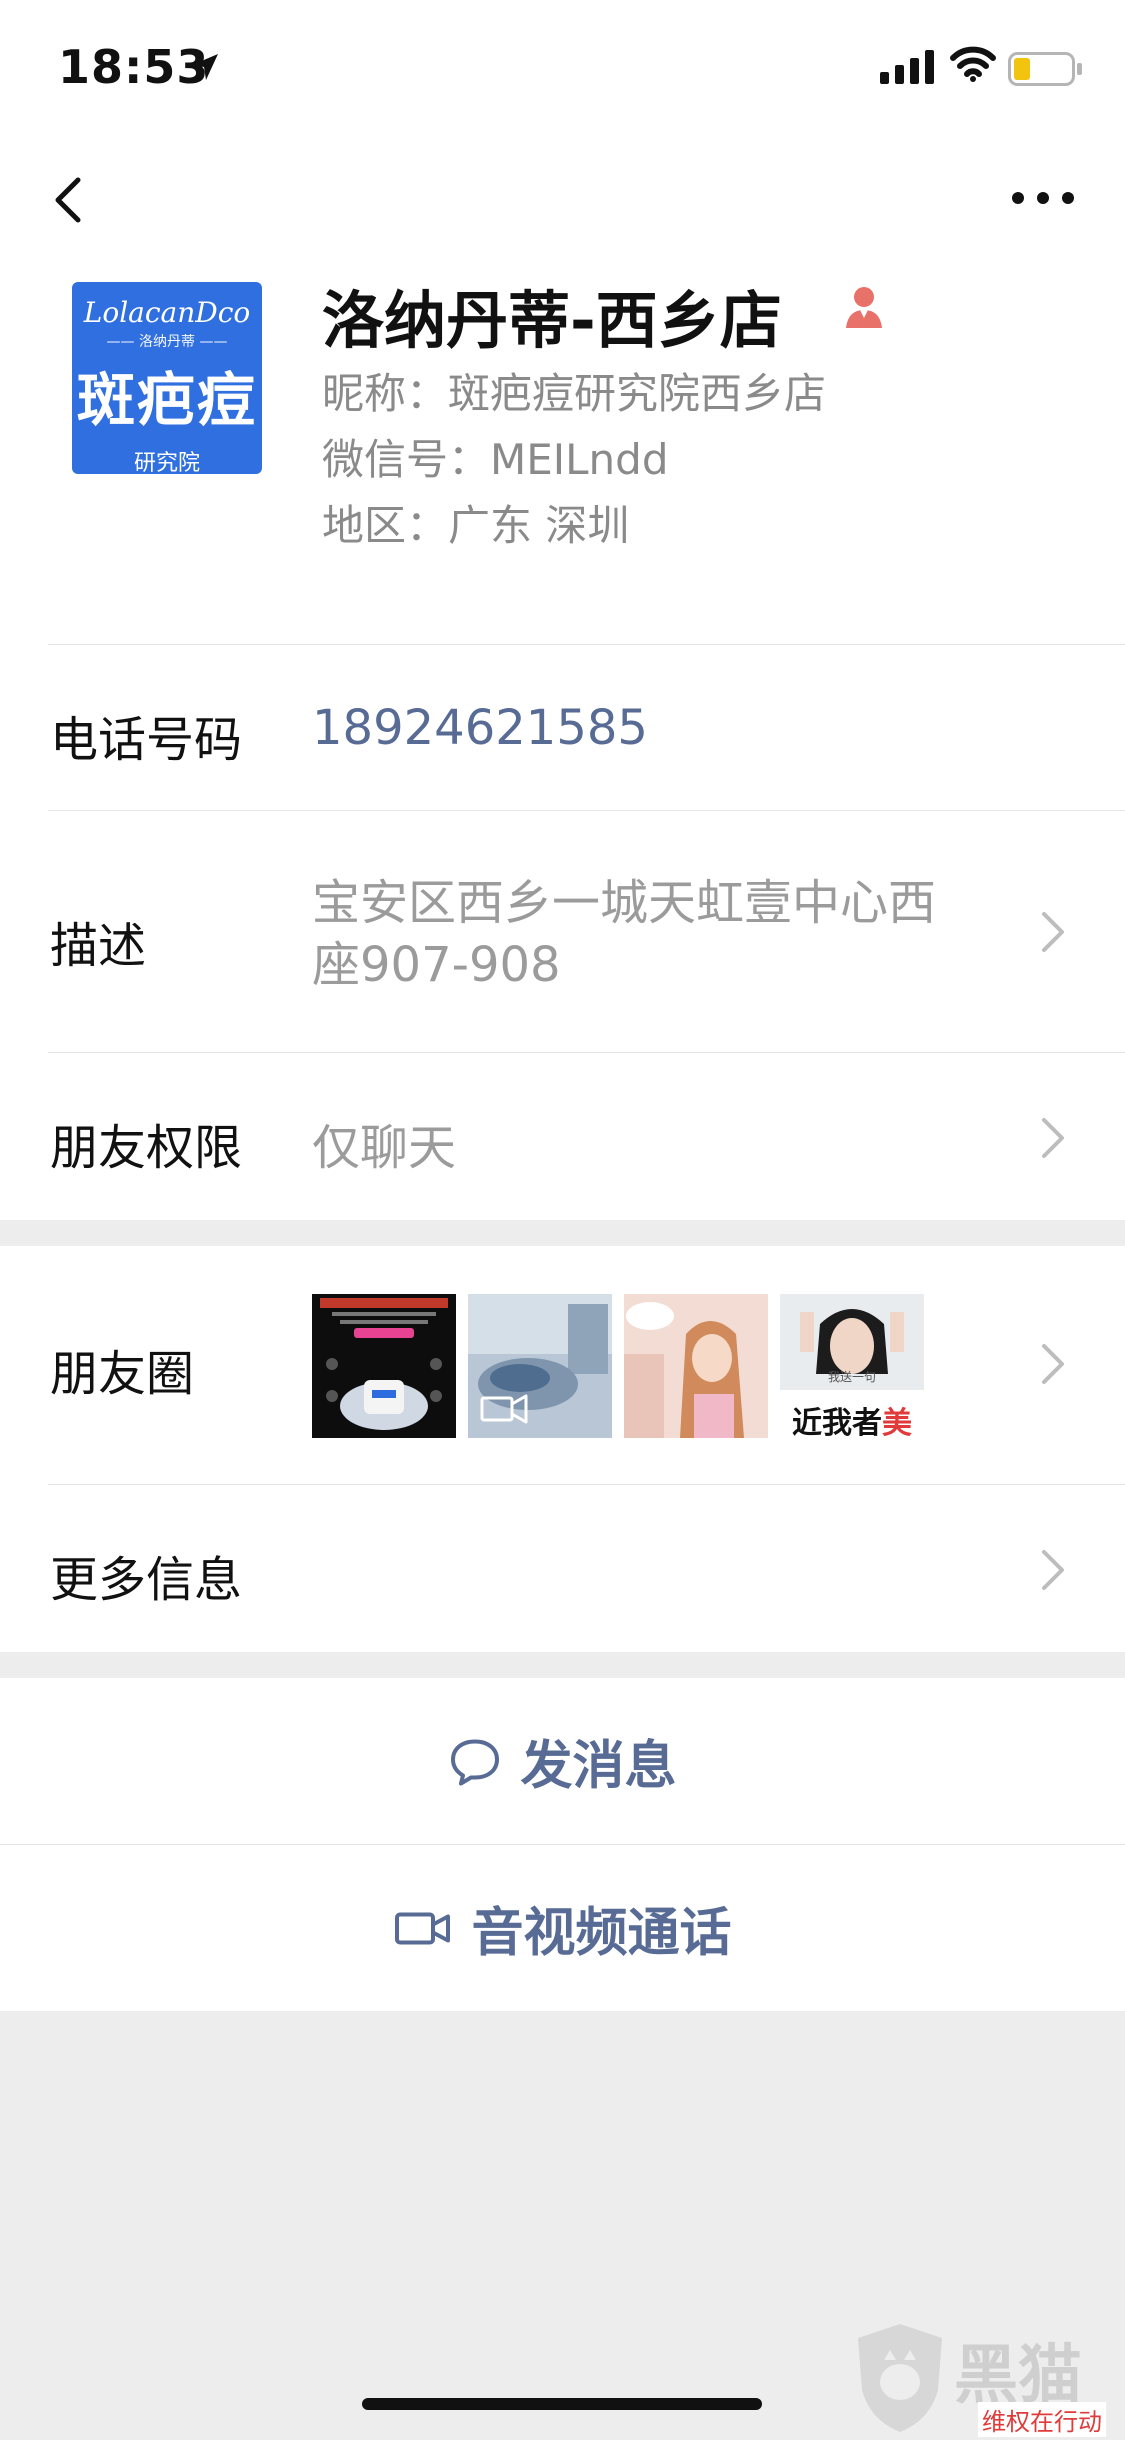 This screenshot has height=2440, width=1125. What do you see at coordinates (146, 1580) in the screenshot?
I see `more-info-label: 更多信息` at bounding box center [146, 1580].